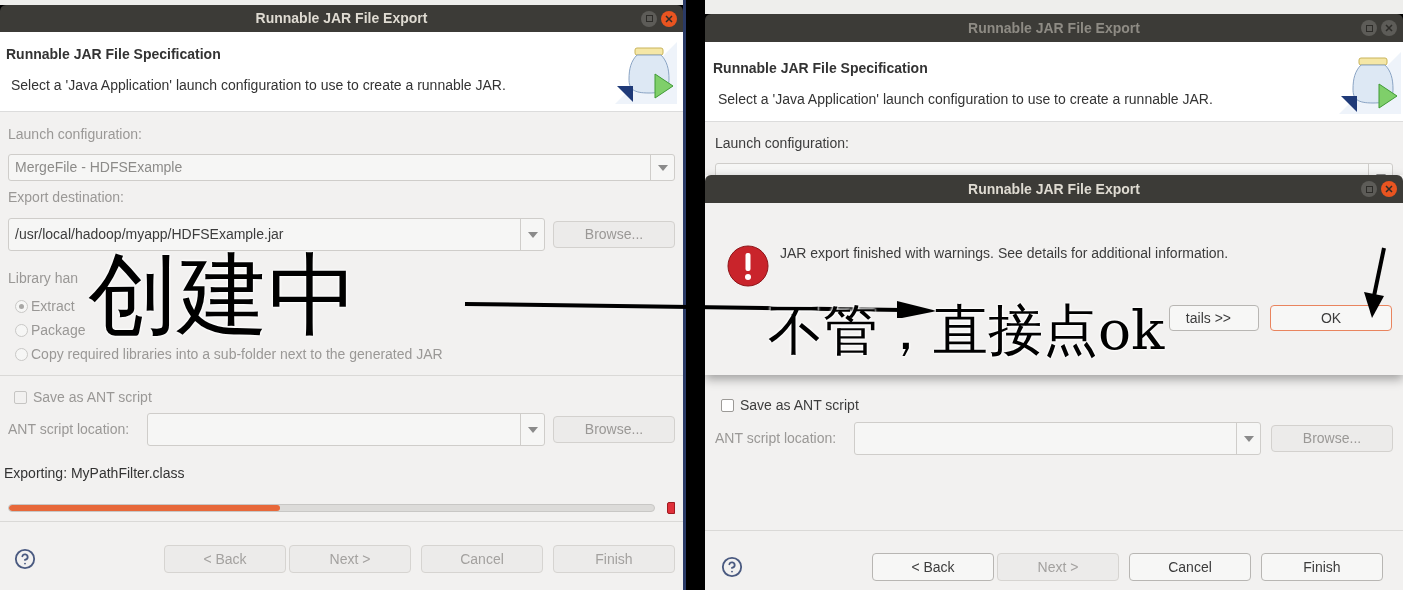 This screenshot has height=590, width=1403. I want to click on message-text: JAR export finished with warnings. See details for additional information., so click(1004, 253).